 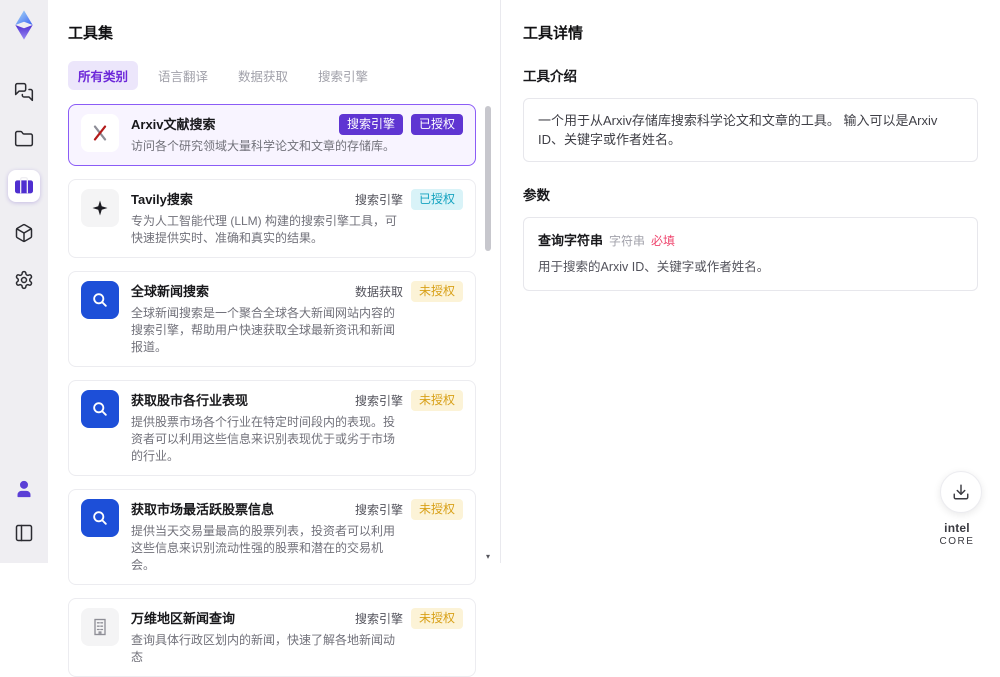 I want to click on sidebar-item-tools, so click(x=24, y=186).